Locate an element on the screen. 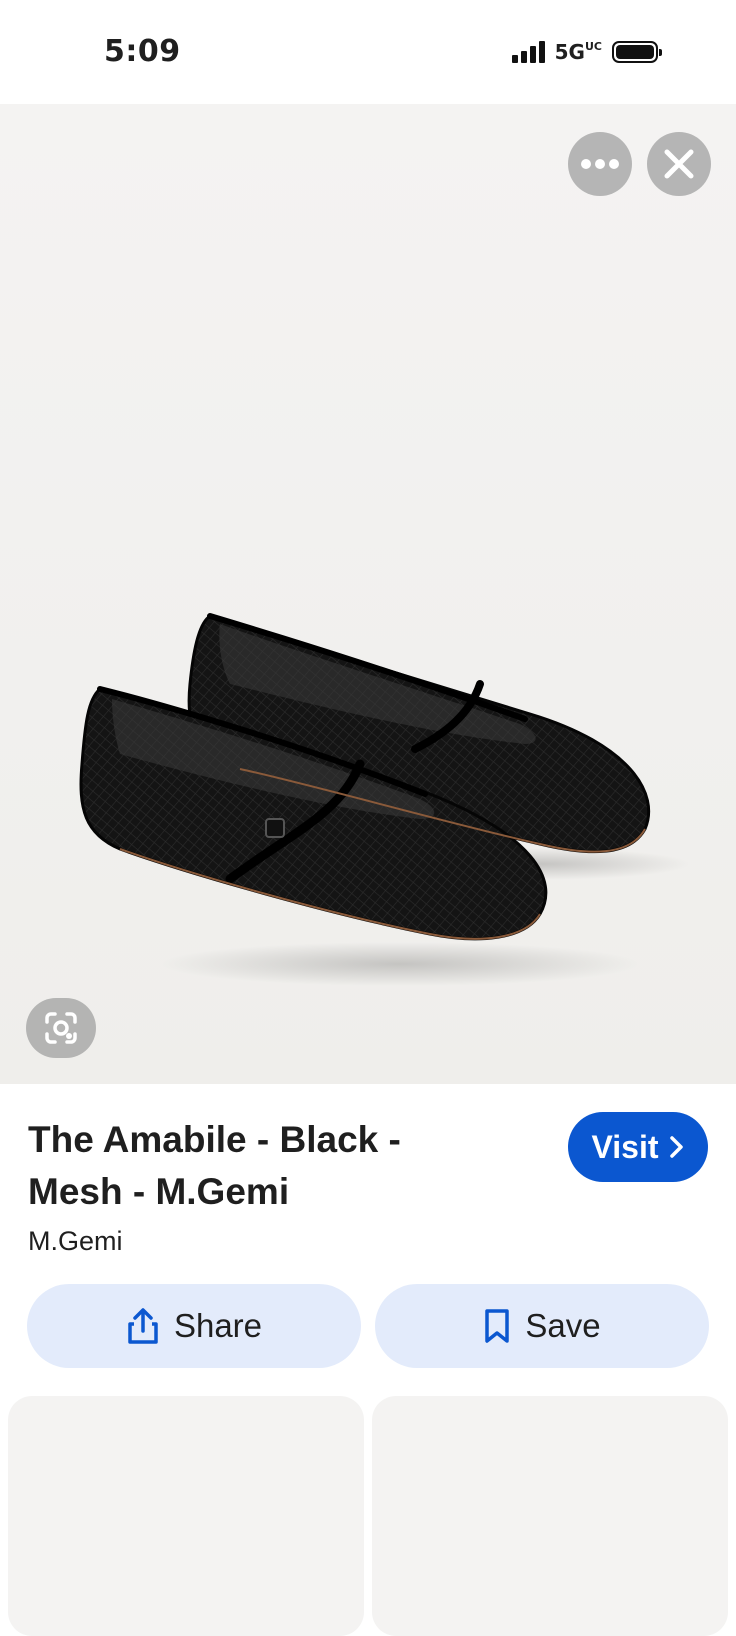 This screenshot has width=736, height=1636. visual-search-button is located at coordinates (61, 1028).